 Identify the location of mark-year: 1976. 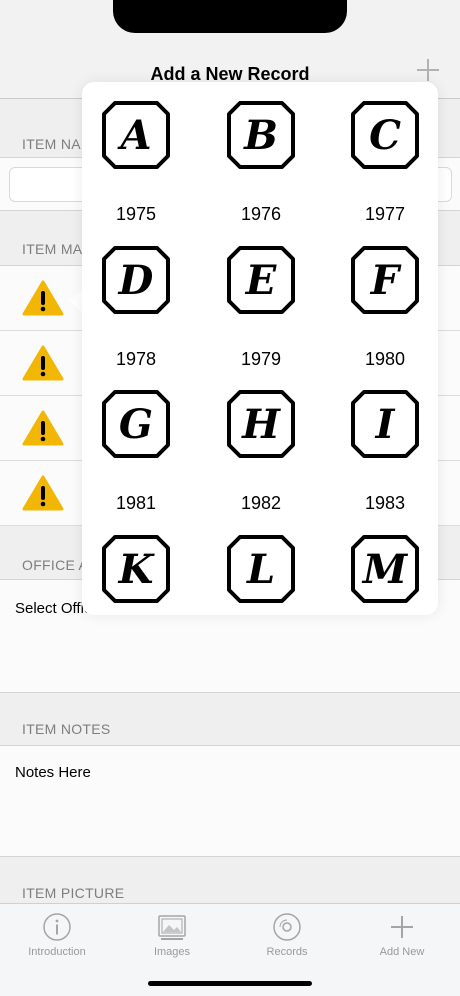
(261, 214).